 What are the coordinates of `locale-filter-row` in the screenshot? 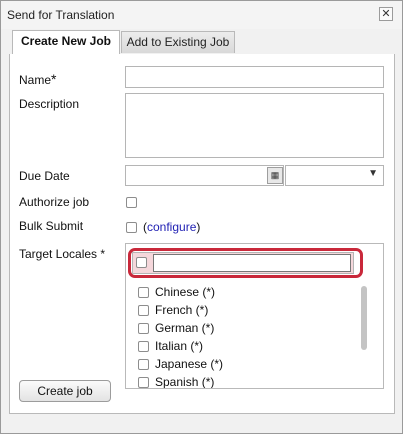 It's located at (243, 263).